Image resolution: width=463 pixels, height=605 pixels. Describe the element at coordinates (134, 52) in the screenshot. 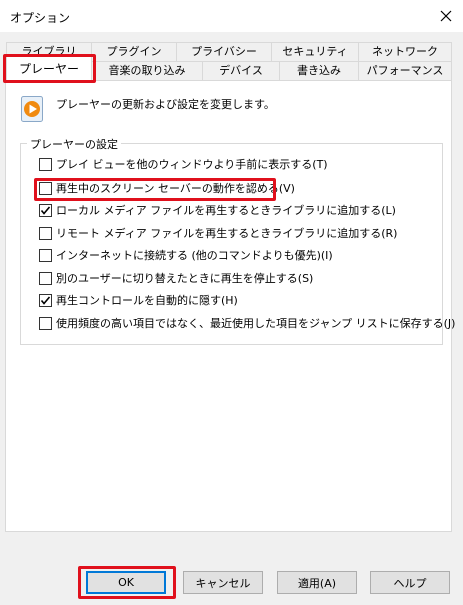

I see `tab-plugins: プラグイン` at that location.